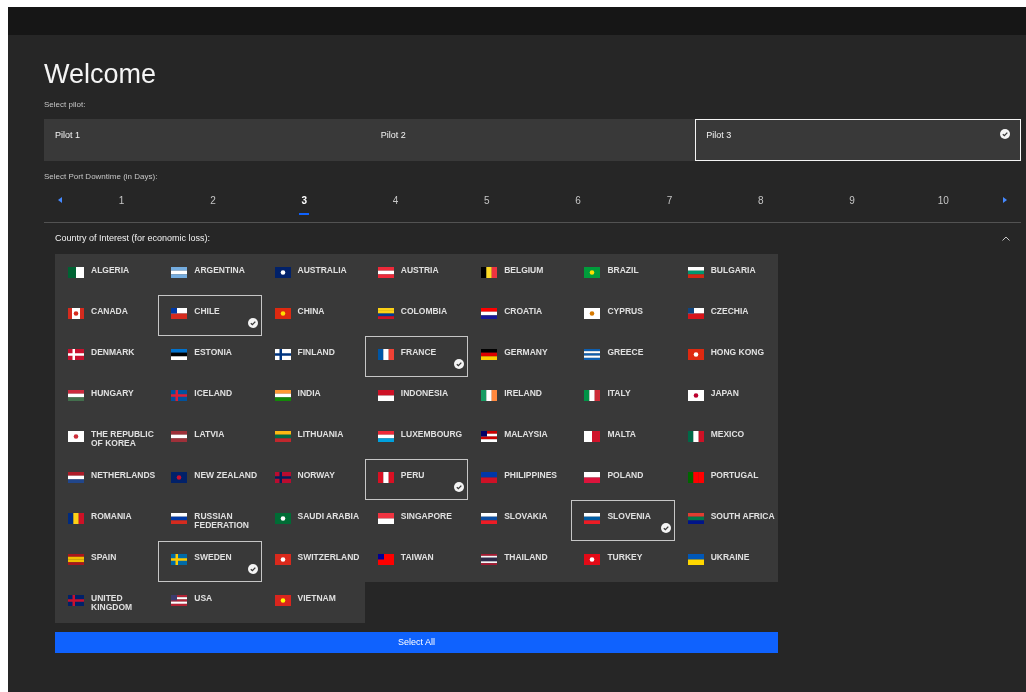 The height and width of the screenshot is (692, 1026). Describe the element at coordinates (416, 274) in the screenshot. I see `country-tile: AUSTRIA` at that location.